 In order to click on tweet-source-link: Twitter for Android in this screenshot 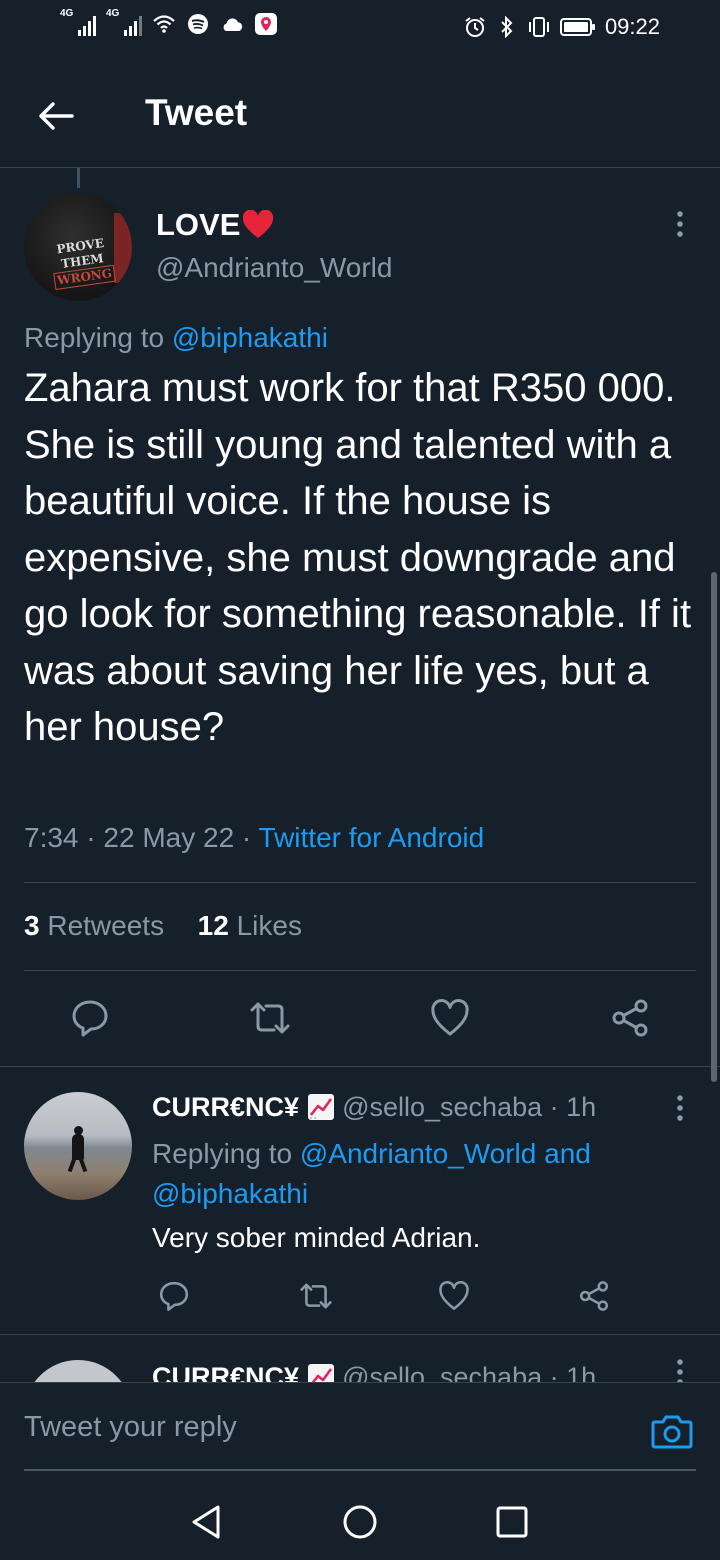, I will do `click(372, 837)`.